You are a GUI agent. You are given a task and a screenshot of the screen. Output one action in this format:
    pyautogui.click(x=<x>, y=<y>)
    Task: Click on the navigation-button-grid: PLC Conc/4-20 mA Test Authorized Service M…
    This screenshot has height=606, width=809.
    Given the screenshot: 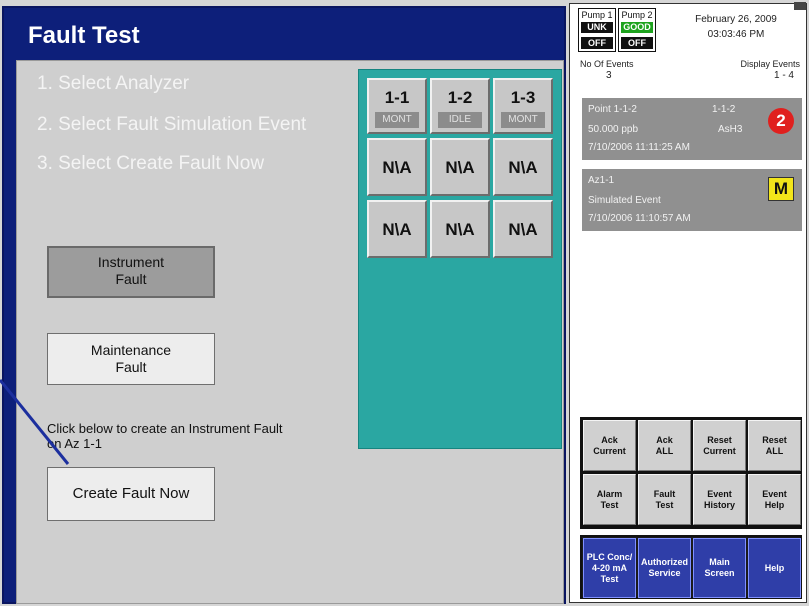 What is the action you would take?
    pyautogui.click(x=691, y=567)
    